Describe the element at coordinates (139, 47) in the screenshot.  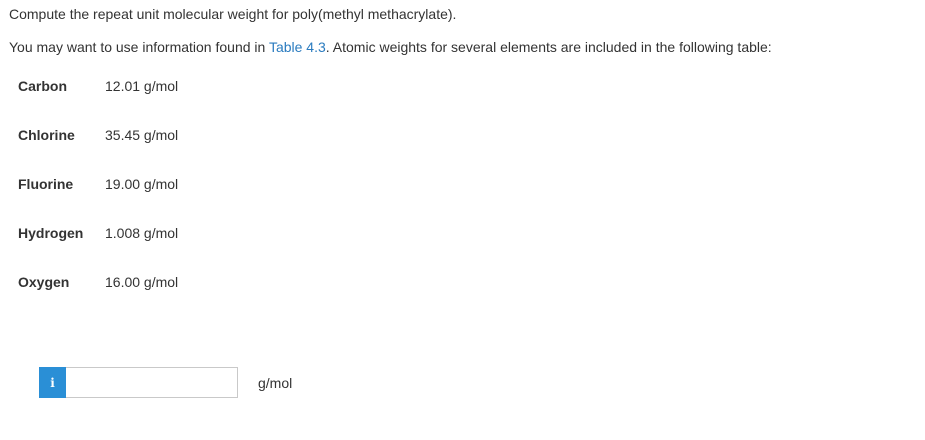
I see `info-prefix: You may want to use information found in` at that location.